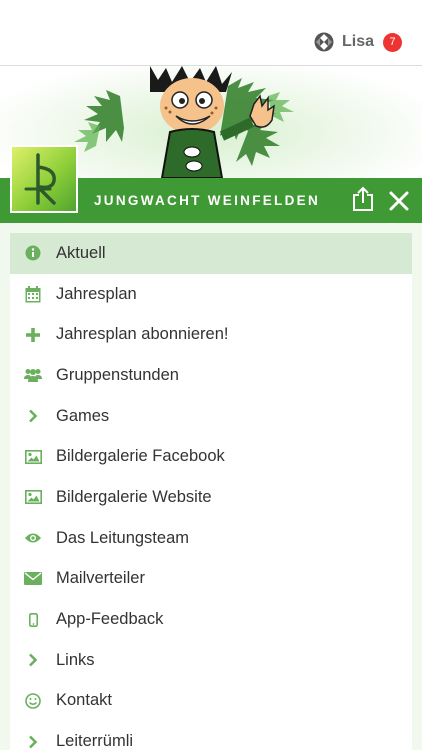  I want to click on menu-item-games: Games, so click(211, 416).